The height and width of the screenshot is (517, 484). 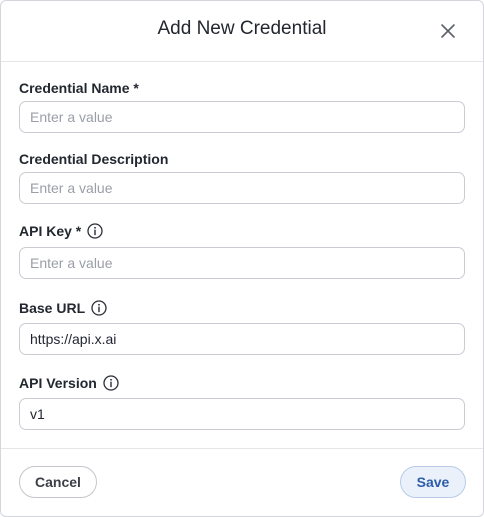 I want to click on api-version-label-text: API Version, so click(x=58, y=383).